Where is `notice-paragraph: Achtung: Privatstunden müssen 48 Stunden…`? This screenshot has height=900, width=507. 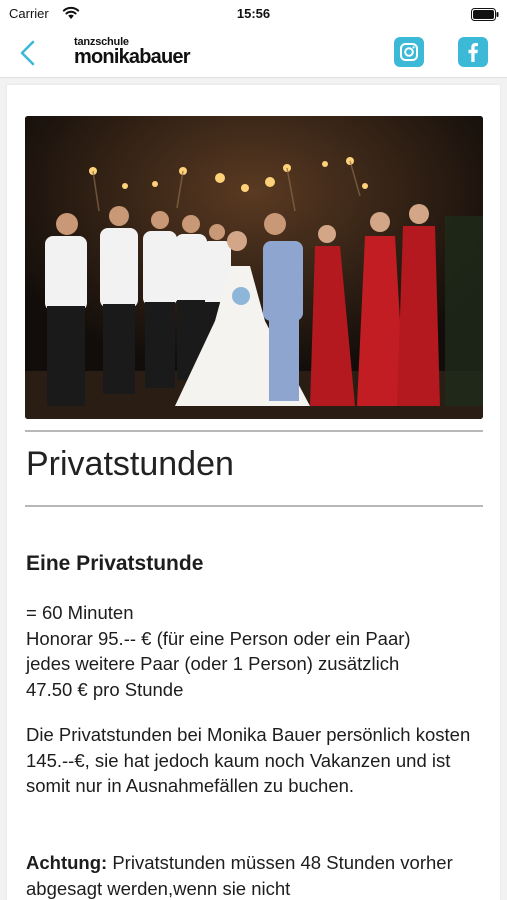
notice-paragraph: Achtung: Privatstunden müssen 48 Stunden… is located at coordinates (257, 875).